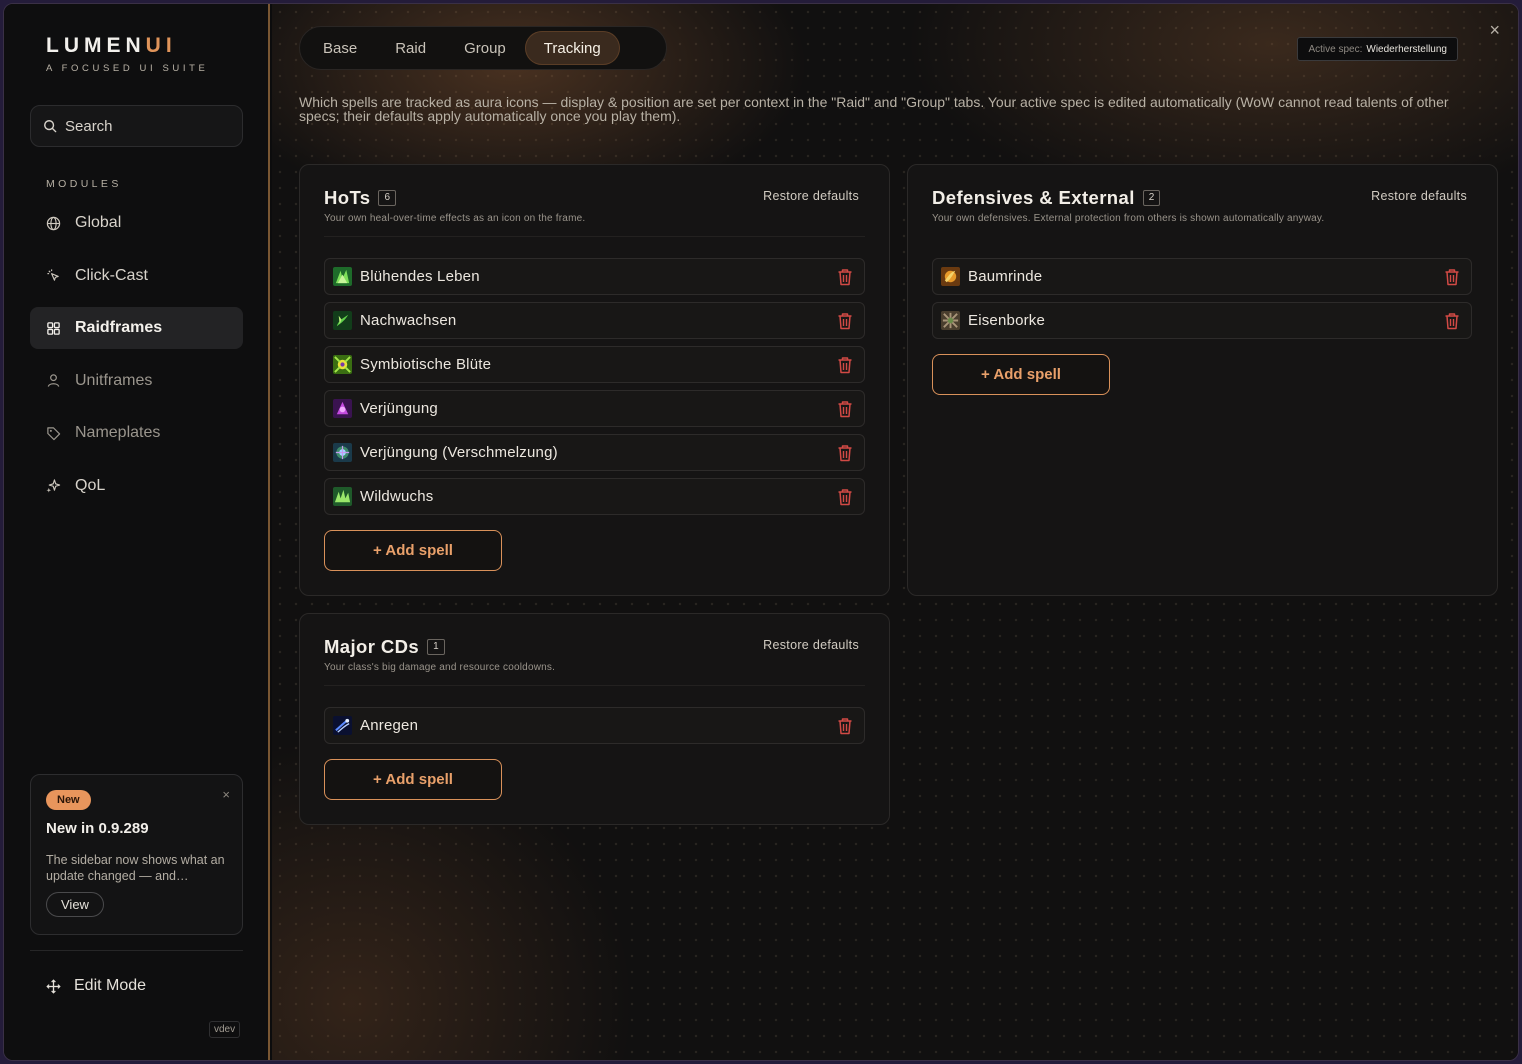 The height and width of the screenshot is (1064, 1522). What do you see at coordinates (1335, 49) in the screenshot?
I see `active-spec-label: Active spec:` at bounding box center [1335, 49].